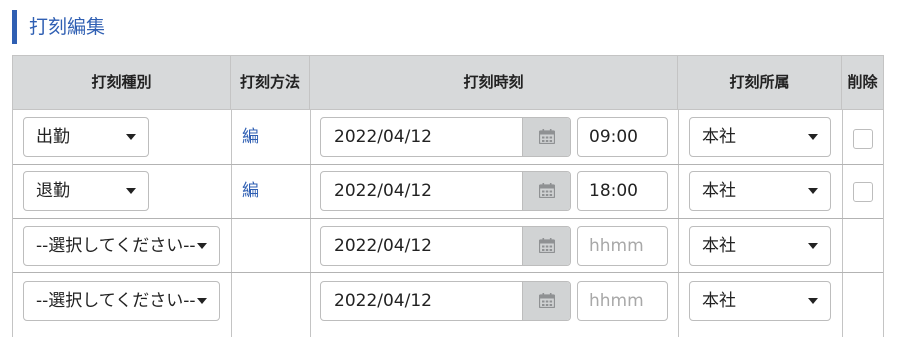 This screenshot has height=337, width=898. What do you see at coordinates (760, 82) in the screenshot?
I see `header-punch-affiliation: 打刻所属` at bounding box center [760, 82].